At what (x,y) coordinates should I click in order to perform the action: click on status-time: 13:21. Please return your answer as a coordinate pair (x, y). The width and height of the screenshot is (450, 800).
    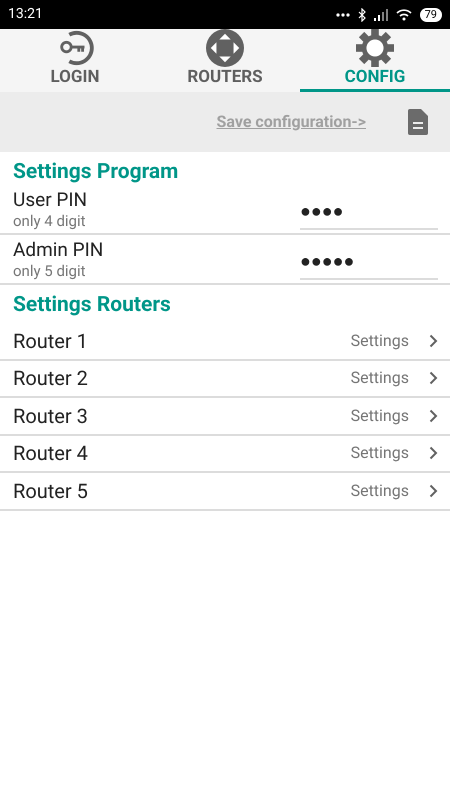
    Looking at the image, I should click on (25, 14).